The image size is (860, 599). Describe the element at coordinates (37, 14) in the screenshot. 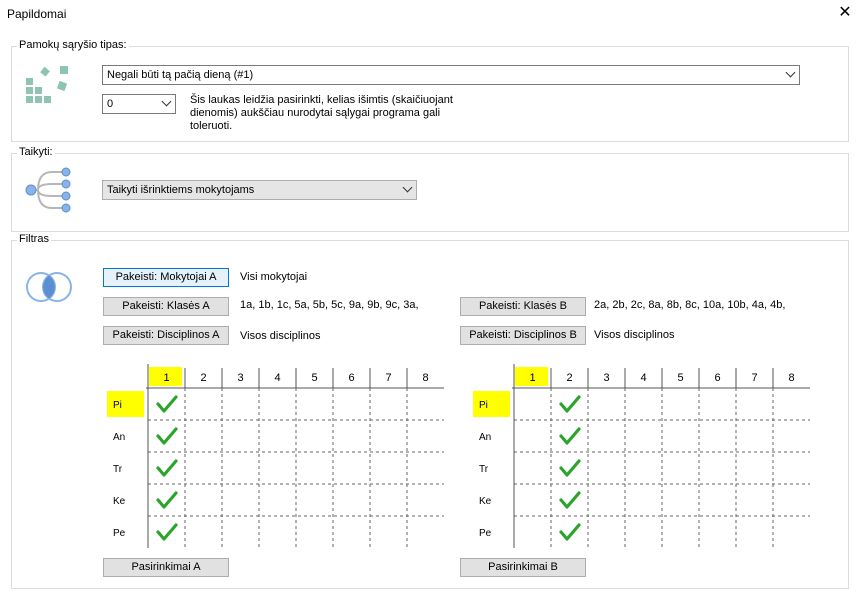

I see `window-title: Papildomai` at that location.